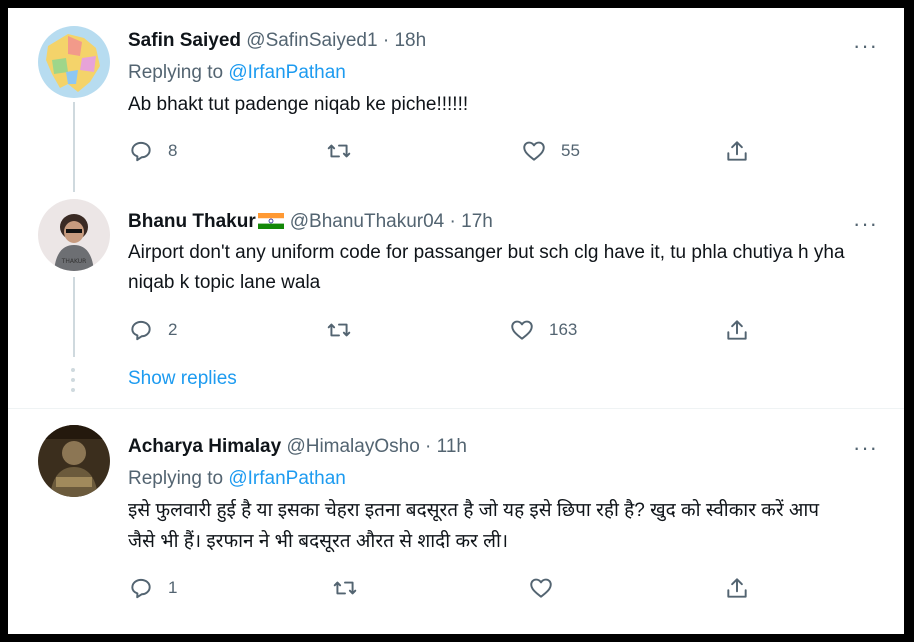 The image size is (914, 642). I want to click on tweet-header: Bhanu Thakur @BhanuThakur04 · 17h, so click(310, 222).